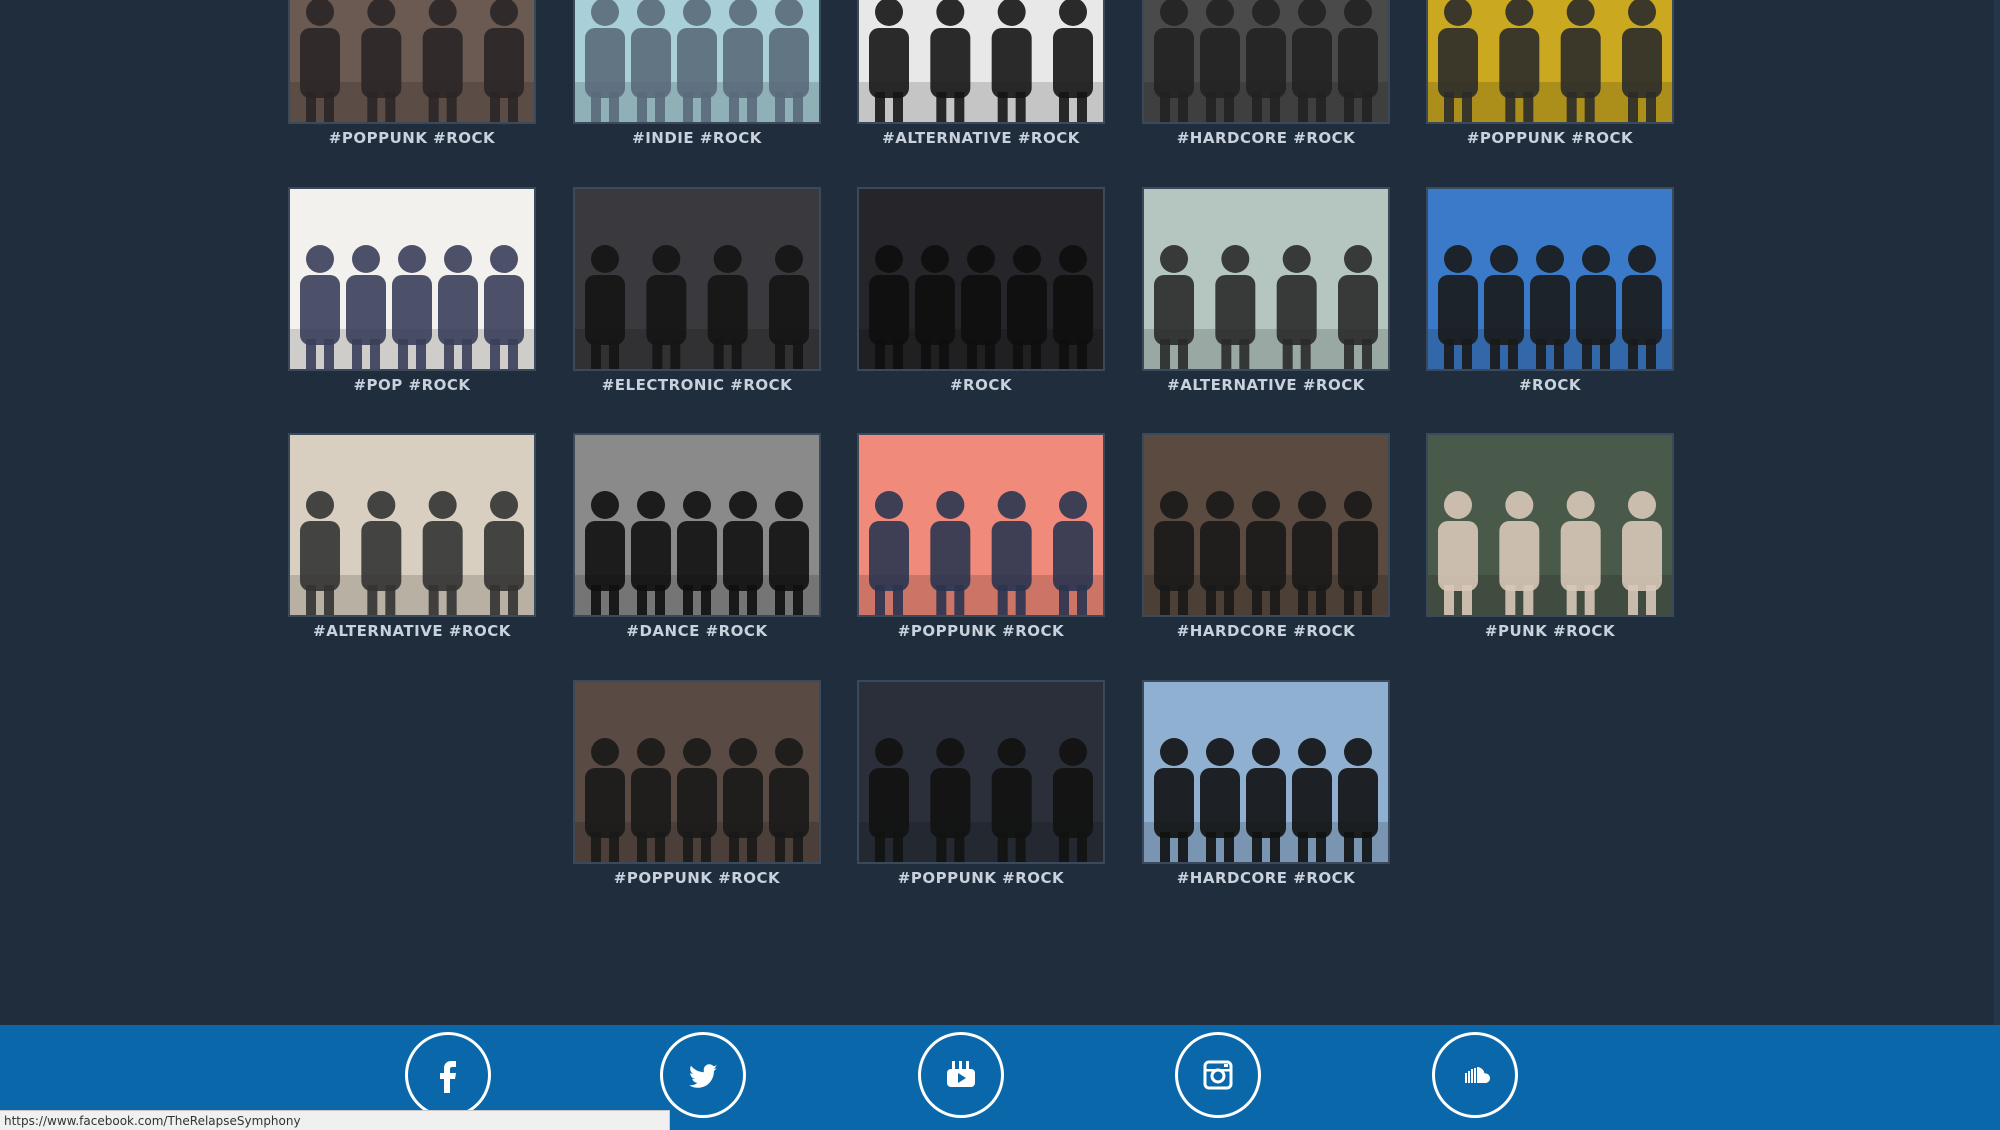  I want to click on band-card: #DANCE #ROCK, so click(697, 536).